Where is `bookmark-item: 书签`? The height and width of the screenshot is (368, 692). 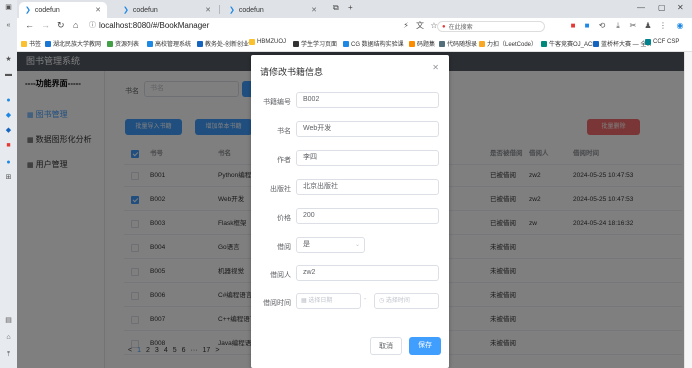
bookmark-item: 书签 is located at coordinates (31, 43).